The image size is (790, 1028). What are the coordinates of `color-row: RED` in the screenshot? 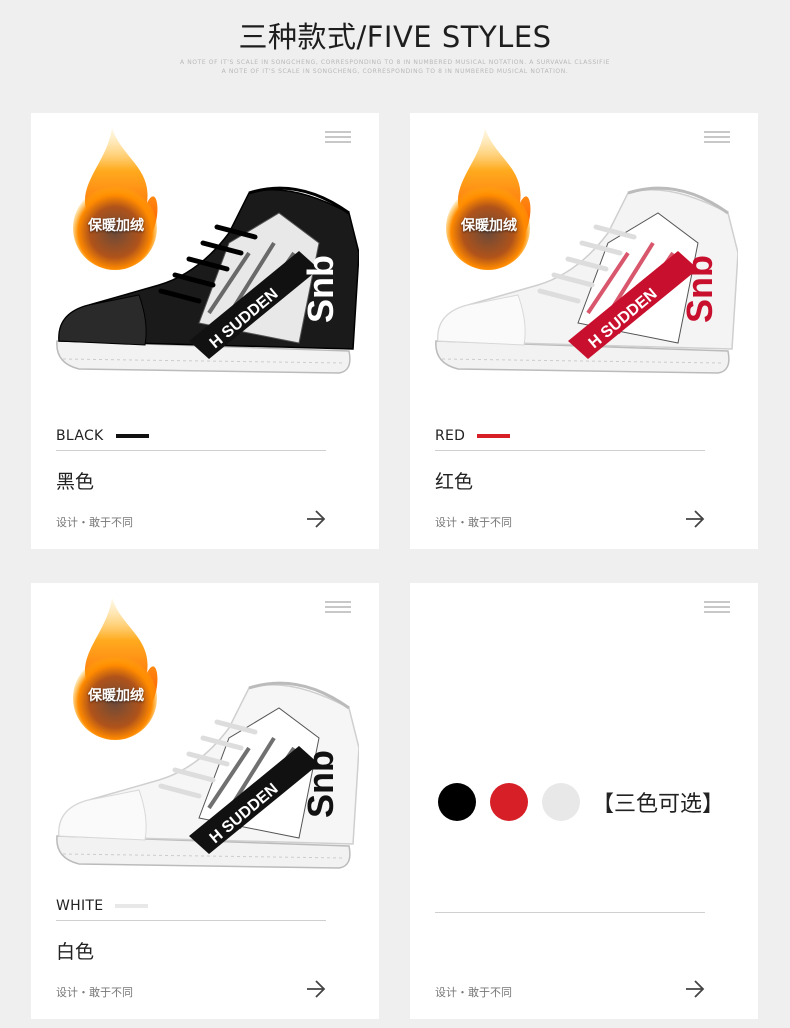 It's located at (473, 436).